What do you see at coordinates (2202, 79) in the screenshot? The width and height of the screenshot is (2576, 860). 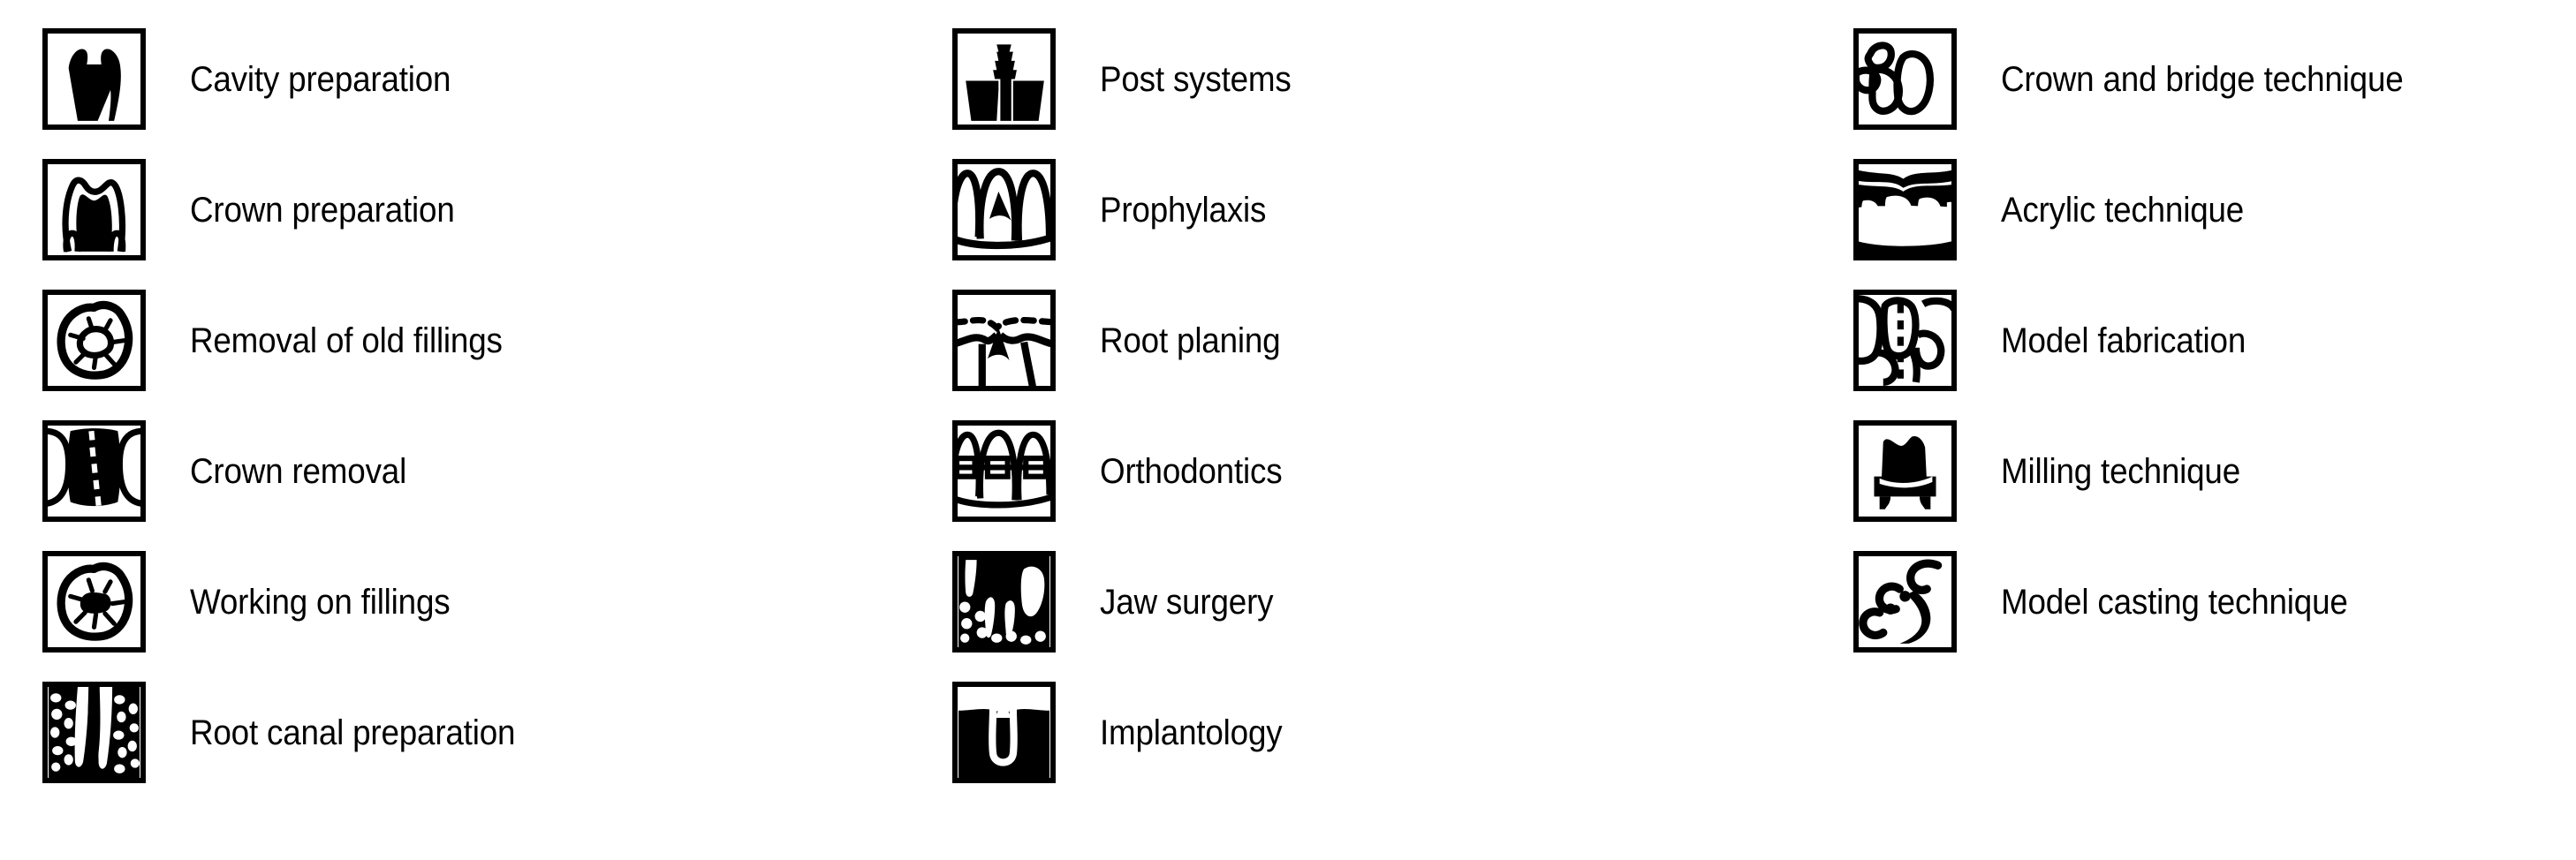 I see `list-item-label: Crown and bridge technique` at bounding box center [2202, 79].